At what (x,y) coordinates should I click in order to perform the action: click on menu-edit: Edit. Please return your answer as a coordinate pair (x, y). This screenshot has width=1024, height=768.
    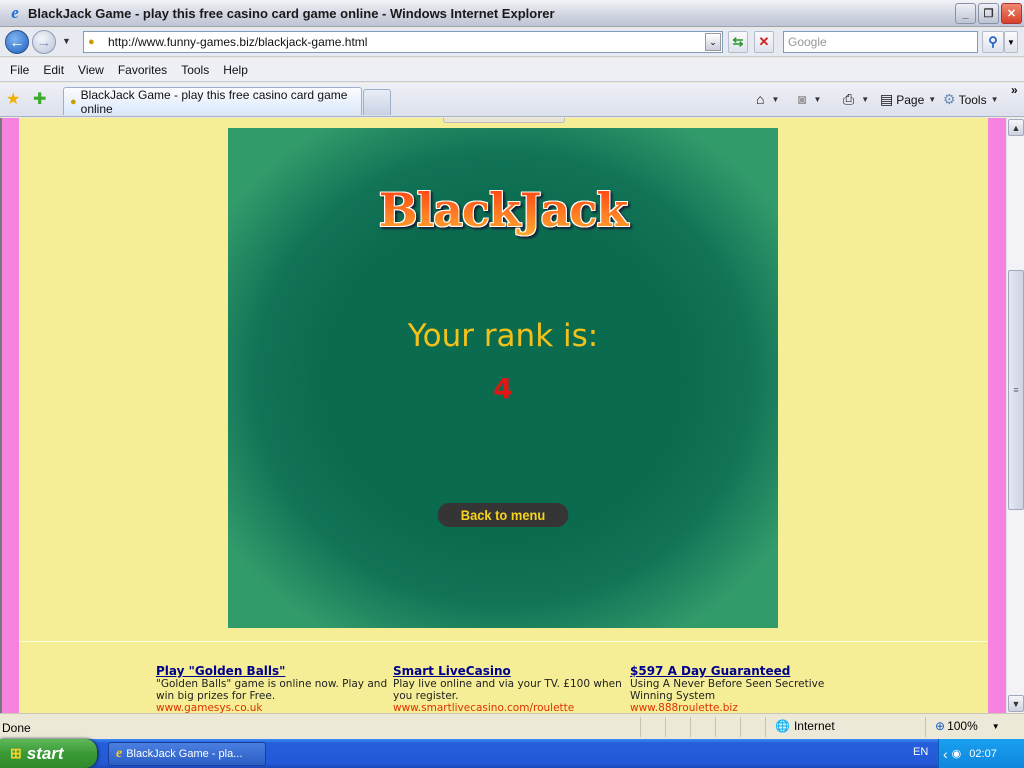
    Looking at the image, I should click on (53, 70).